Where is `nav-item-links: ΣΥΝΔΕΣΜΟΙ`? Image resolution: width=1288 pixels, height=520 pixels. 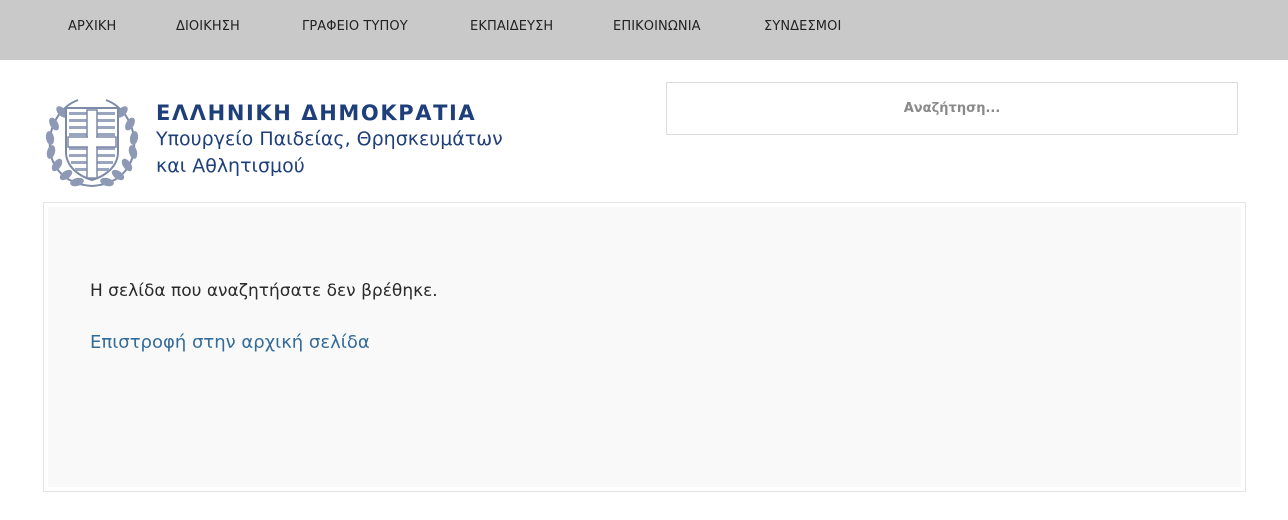
nav-item-links: ΣΥΝΔΕΣΜΟΙ is located at coordinates (802, 26).